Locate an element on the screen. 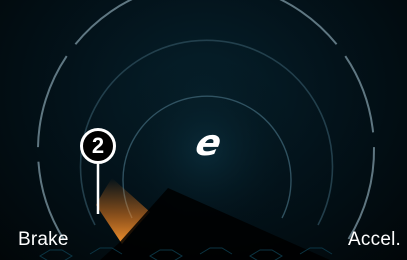 The height and width of the screenshot is (260, 407). callout-number-badge: 2 is located at coordinates (98, 146).